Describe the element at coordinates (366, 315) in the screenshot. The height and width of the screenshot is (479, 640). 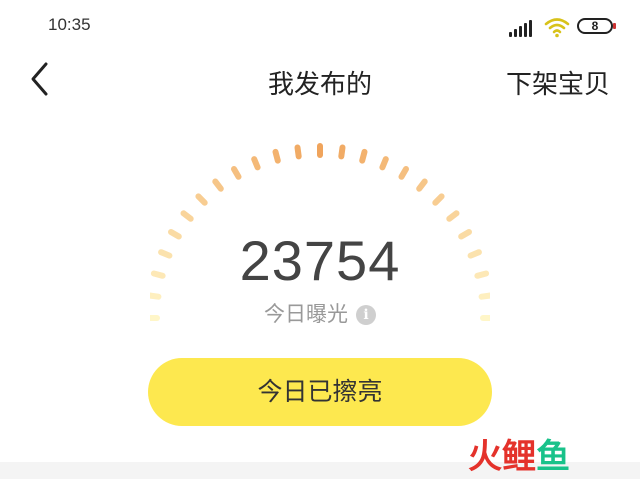
I see `info-icon: i` at that location.